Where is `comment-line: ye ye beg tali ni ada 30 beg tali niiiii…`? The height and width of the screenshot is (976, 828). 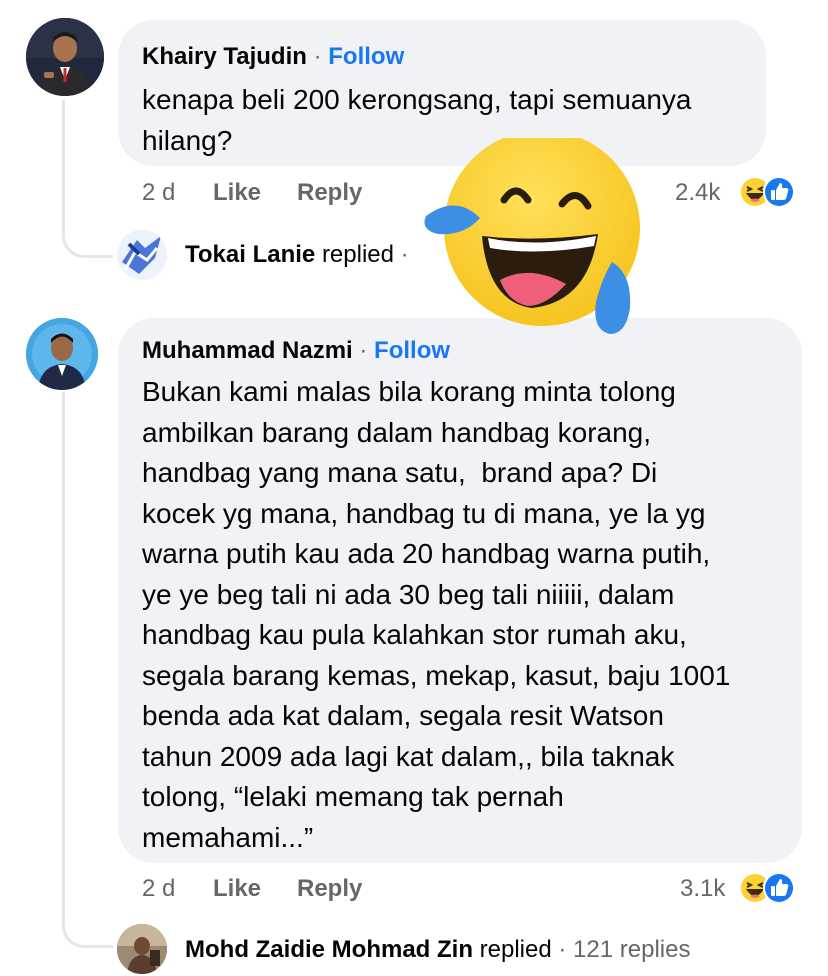 comment-line: ye ye beg tali ni ada 30 beg tali niiiii… is located at coordinates (408, 594).